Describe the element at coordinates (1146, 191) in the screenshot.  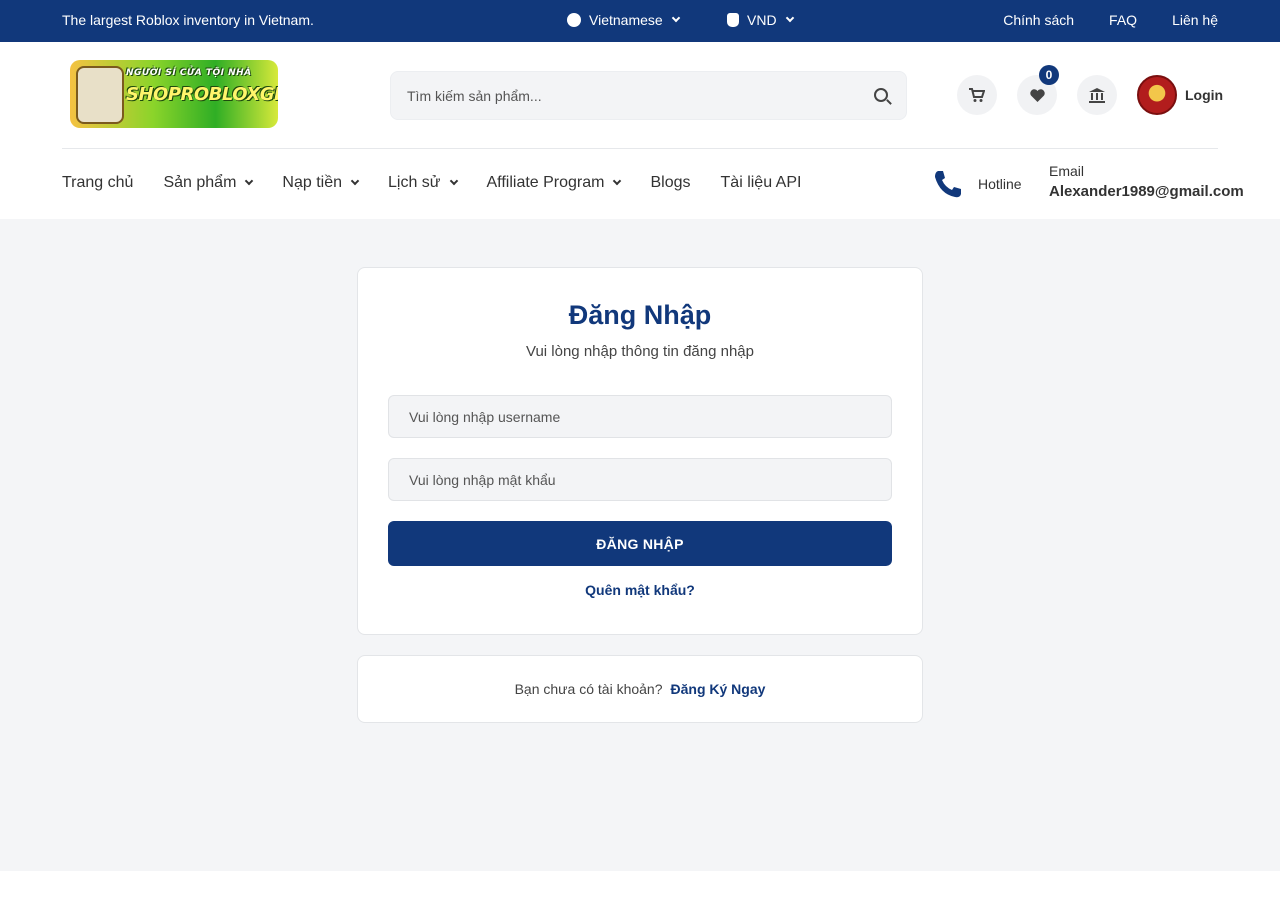
I see `email-value: Alexander1989@gmail.com` at that location.